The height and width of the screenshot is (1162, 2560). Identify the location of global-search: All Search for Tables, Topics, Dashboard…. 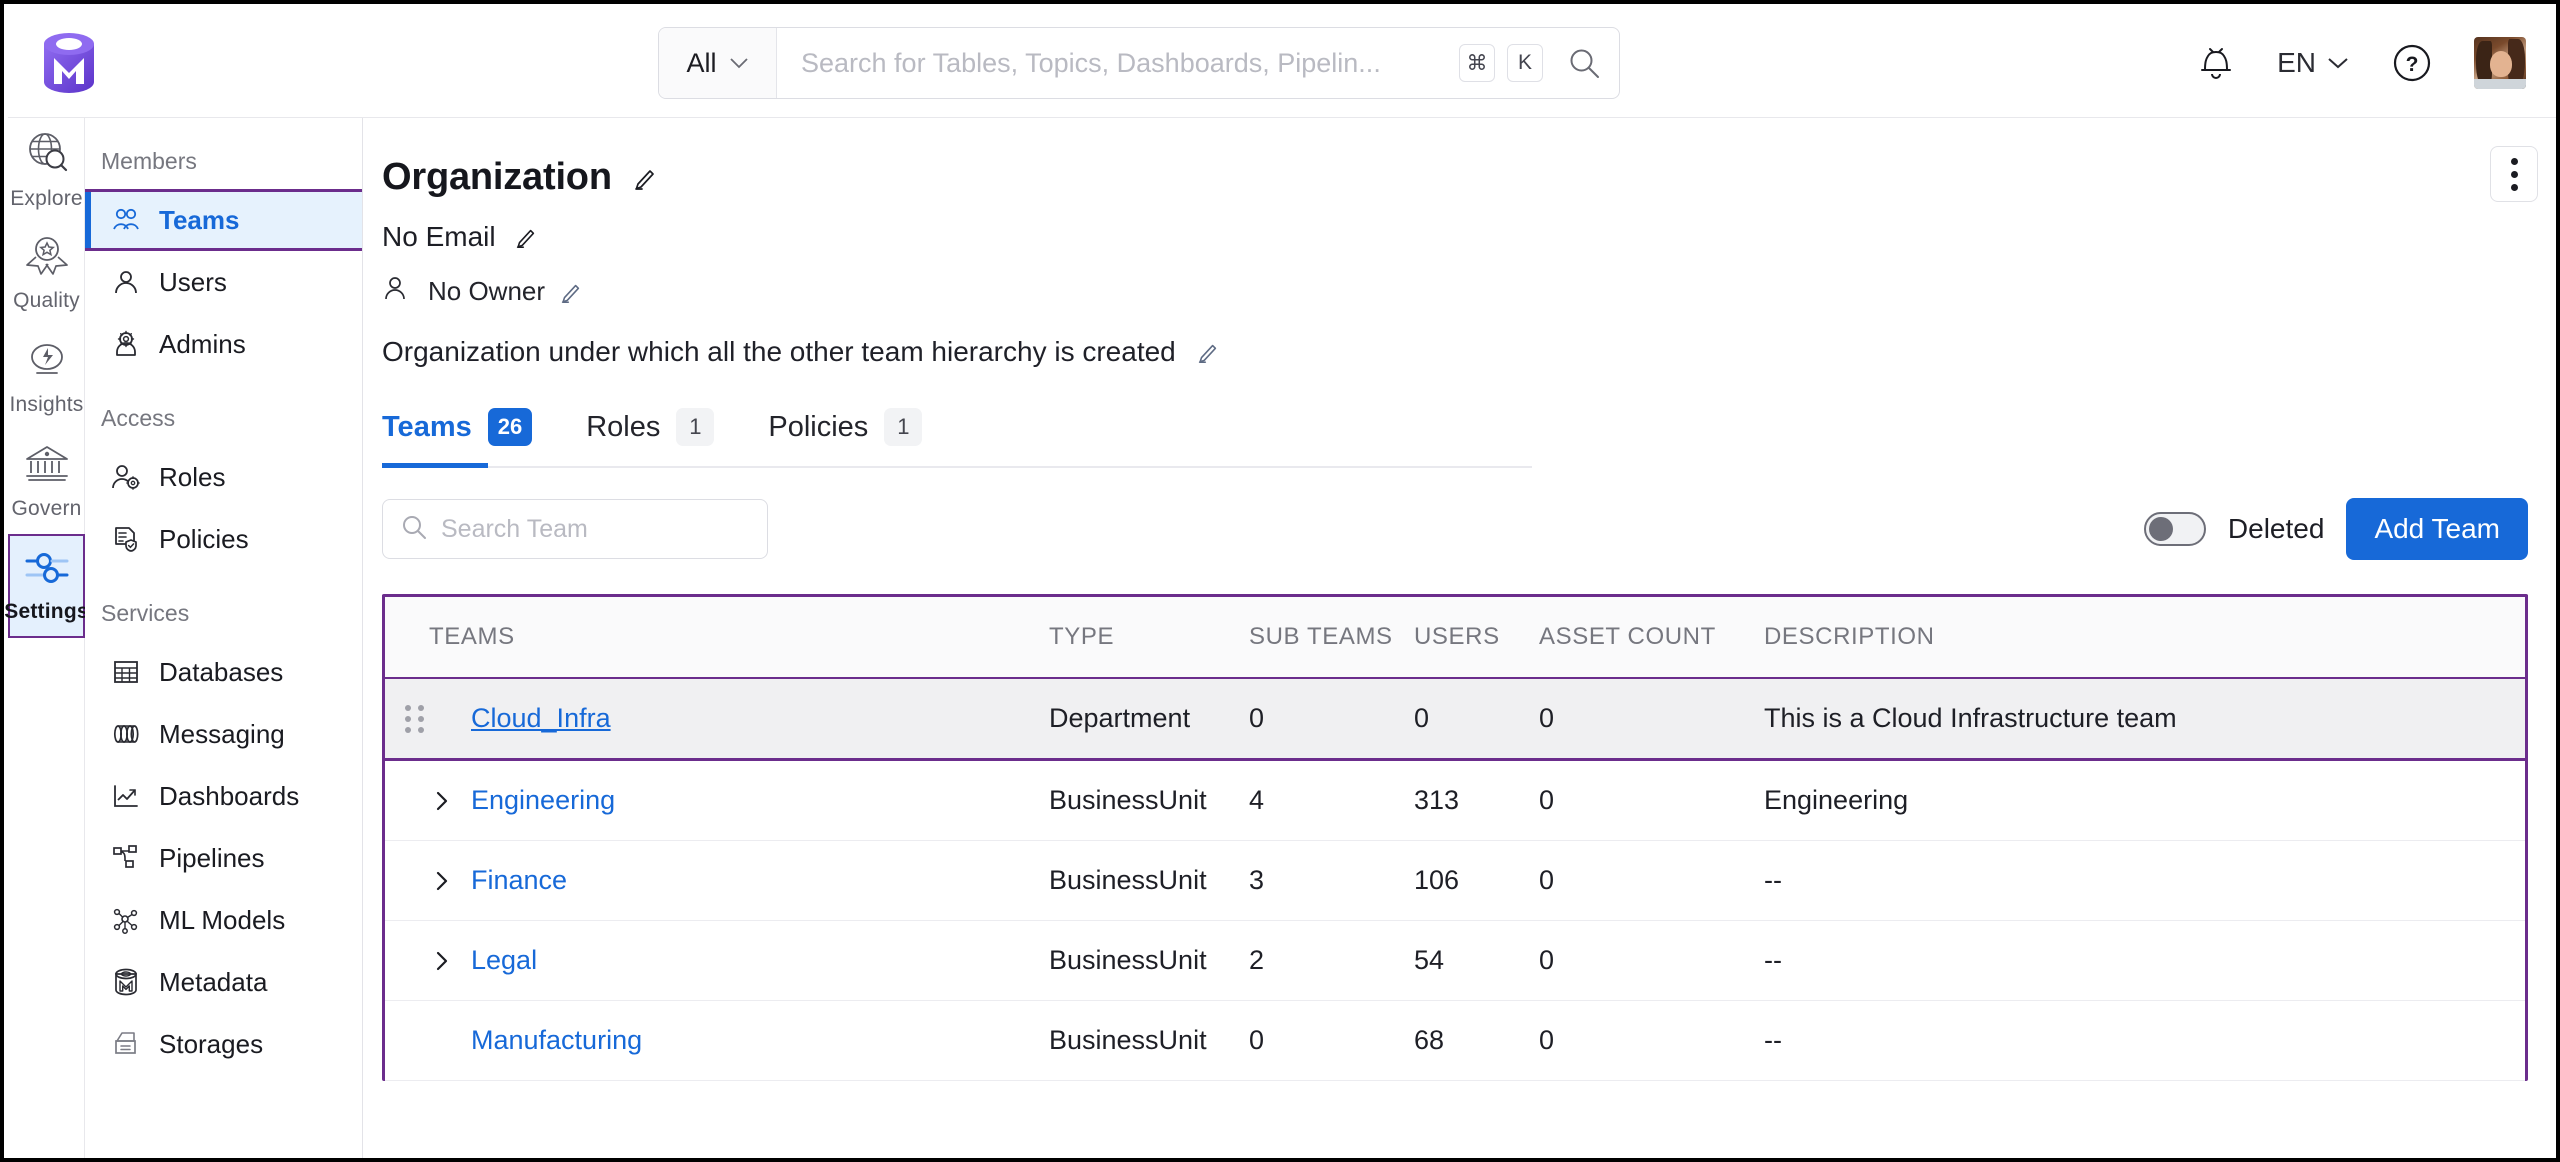
(1139, 63).